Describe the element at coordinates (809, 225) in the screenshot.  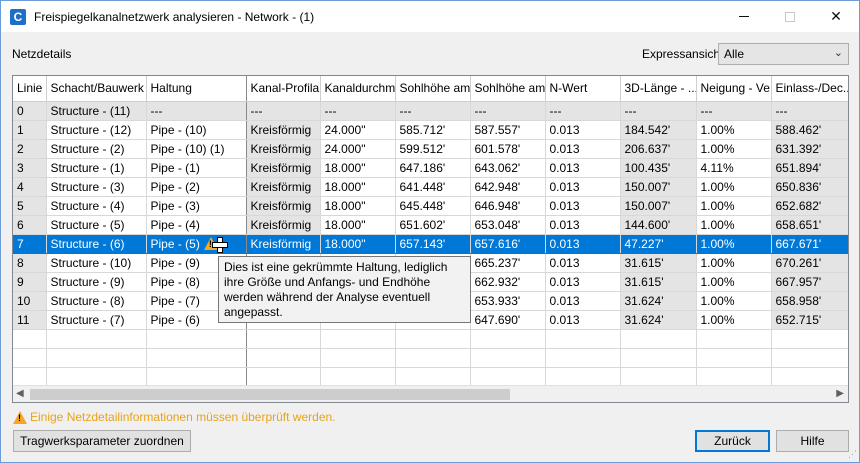
I see `table-cell: 658.651'` at that location.